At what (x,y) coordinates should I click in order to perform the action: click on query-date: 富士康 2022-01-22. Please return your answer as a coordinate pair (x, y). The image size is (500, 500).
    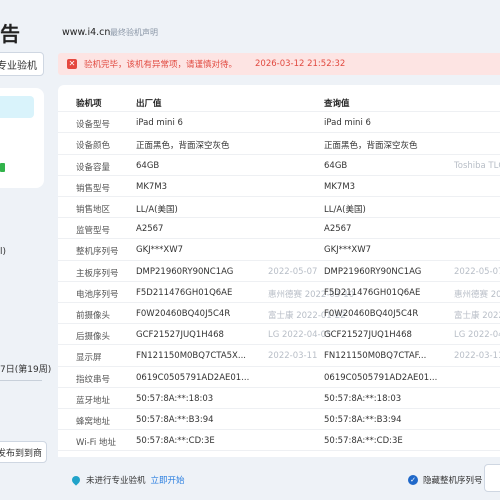
    Looking at the image, I should click on (477, 316).